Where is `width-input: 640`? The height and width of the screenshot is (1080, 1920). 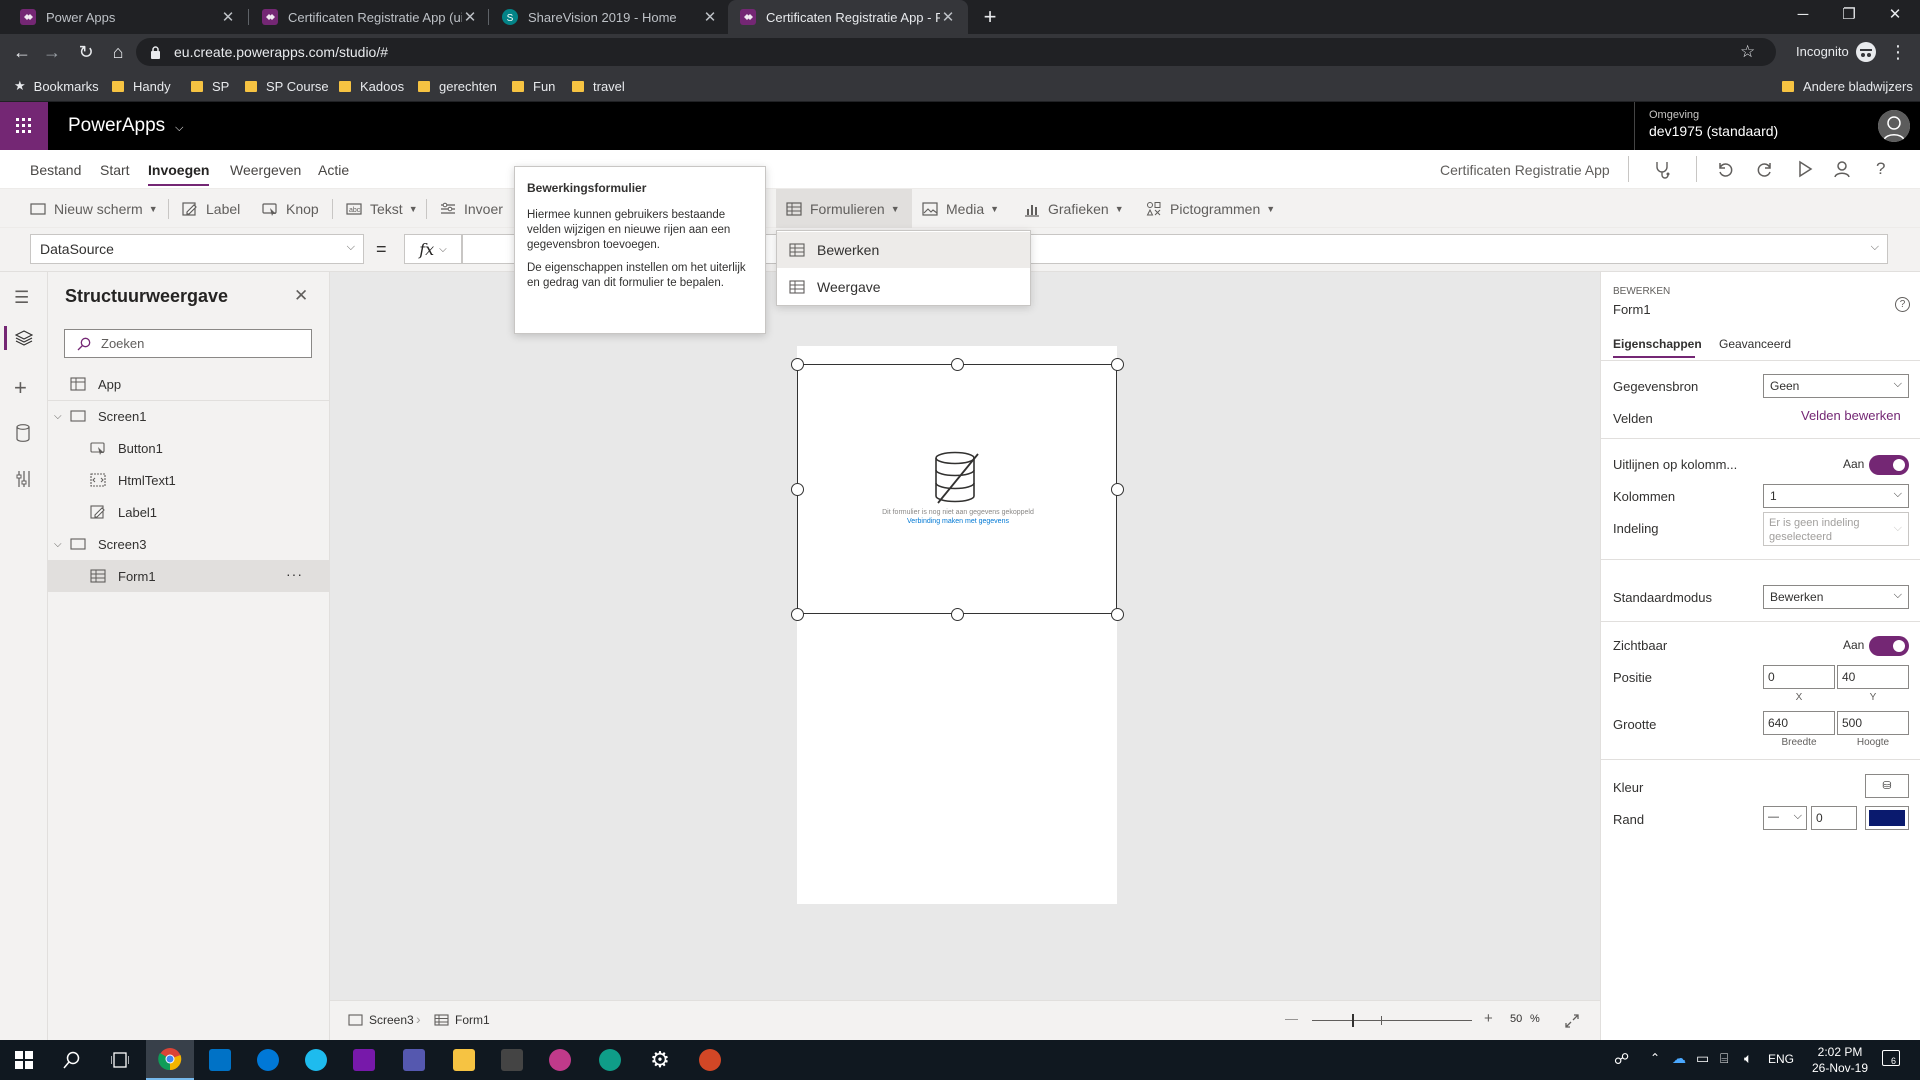
width-input: 640 is located at coordinates (1799, 723).